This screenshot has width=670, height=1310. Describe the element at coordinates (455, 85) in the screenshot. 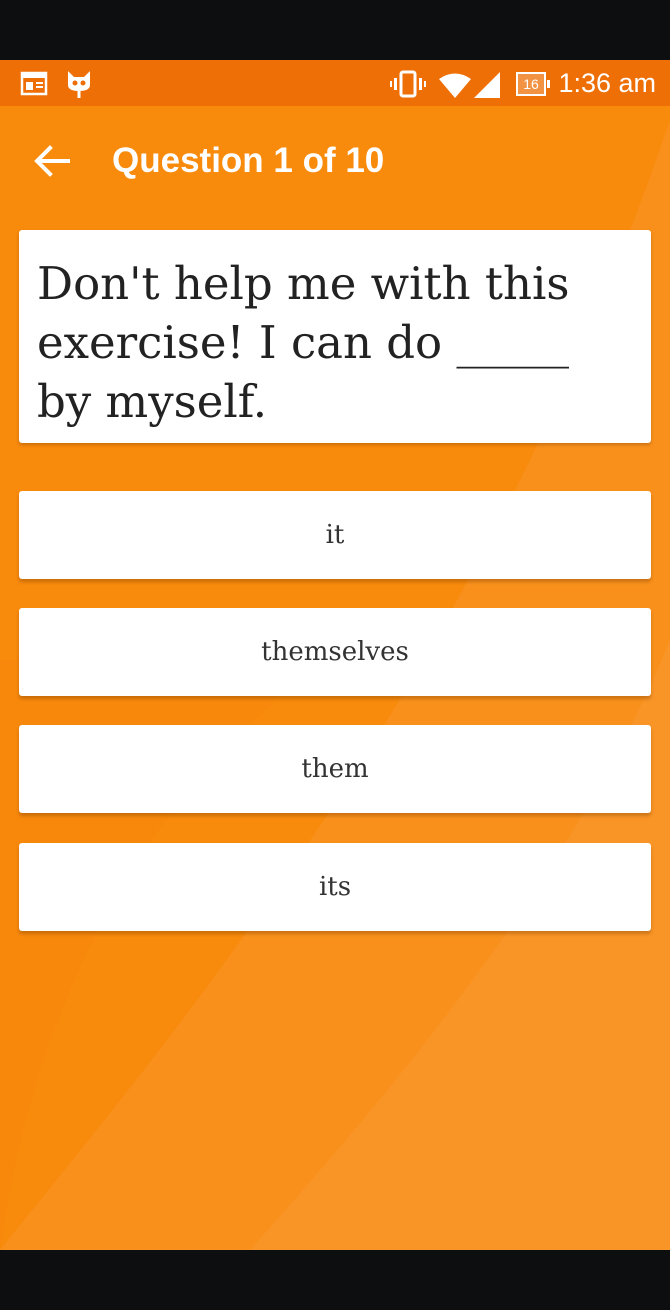

I see `wifi-icon` at that location.